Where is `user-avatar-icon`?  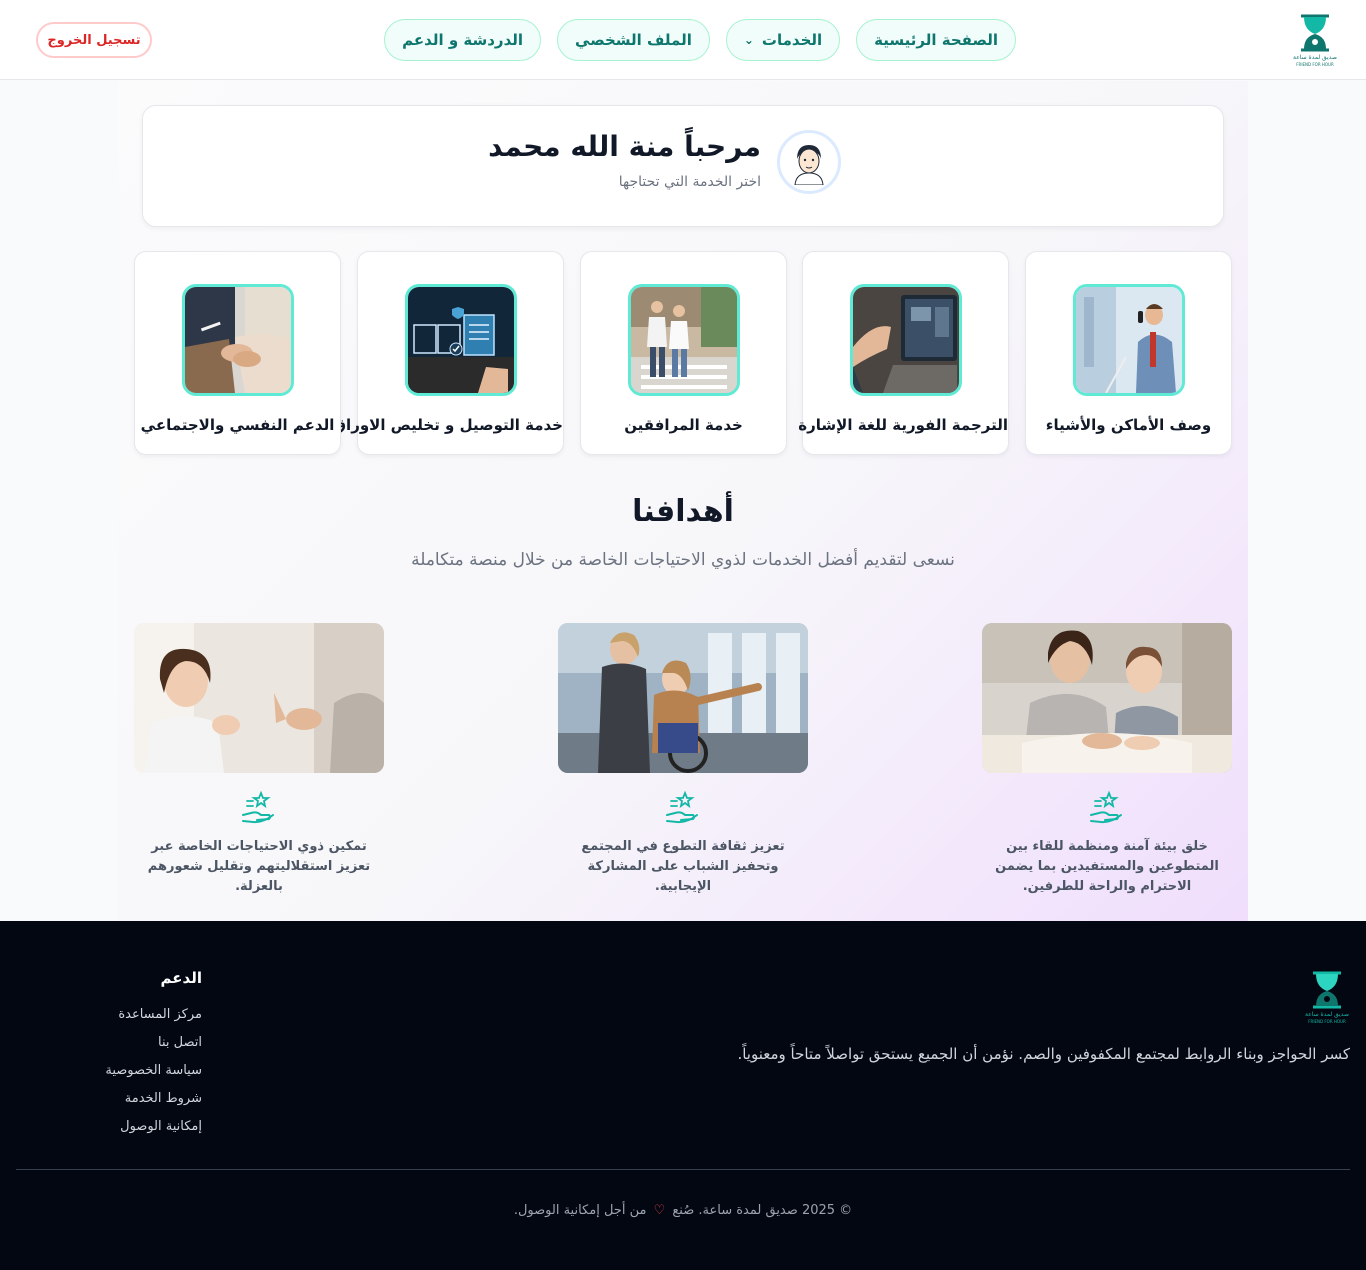
user-avatar-icon is located at coordinates (809, 165).